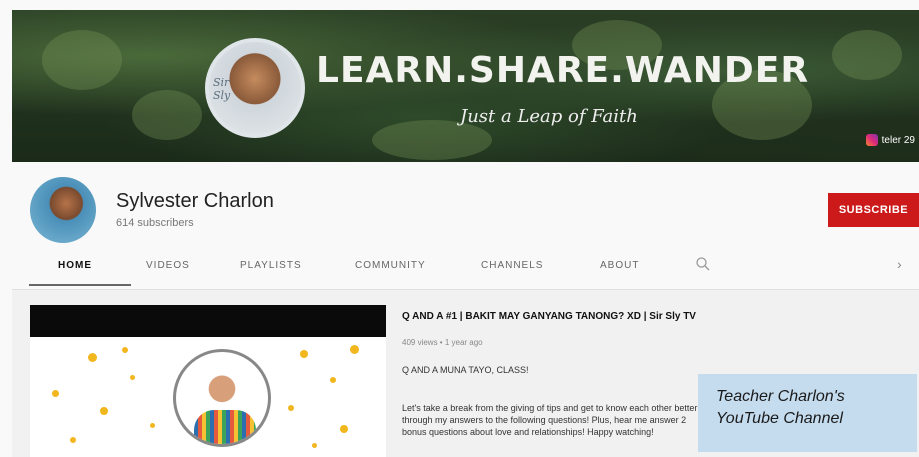 The width and height of the screenshot is (919, 457). I want to click on banner-subtitle: Just a Leap of Faith, so click(549, 116).